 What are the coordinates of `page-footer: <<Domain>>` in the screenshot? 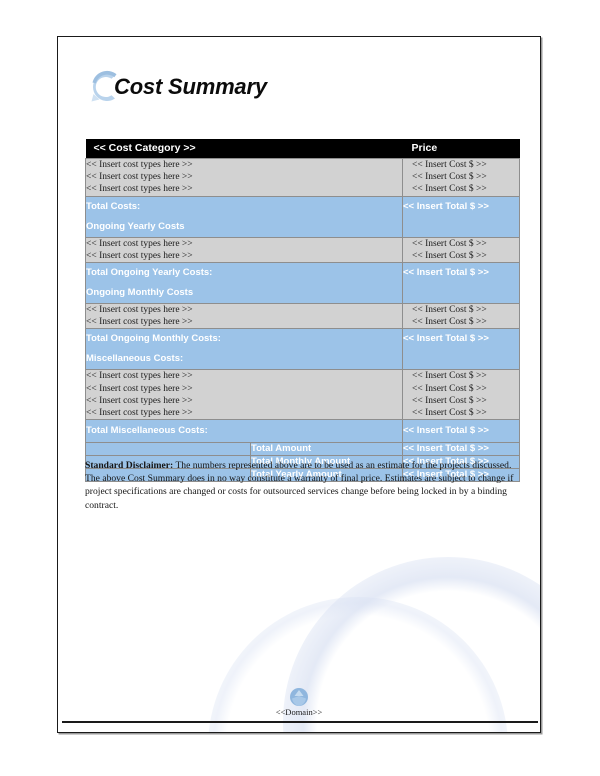 It's located at (299, 701).